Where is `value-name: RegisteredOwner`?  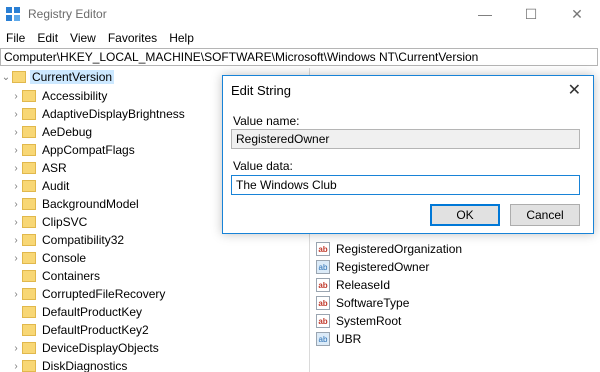 value-name: RegisteredOwner is located at coordinates (383, 267).